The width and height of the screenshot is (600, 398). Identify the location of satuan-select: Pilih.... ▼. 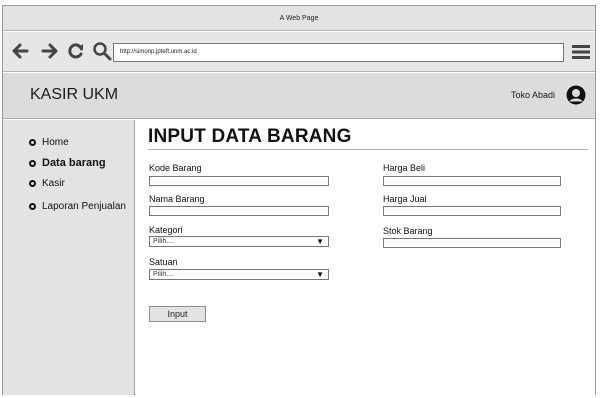
(239, 274).